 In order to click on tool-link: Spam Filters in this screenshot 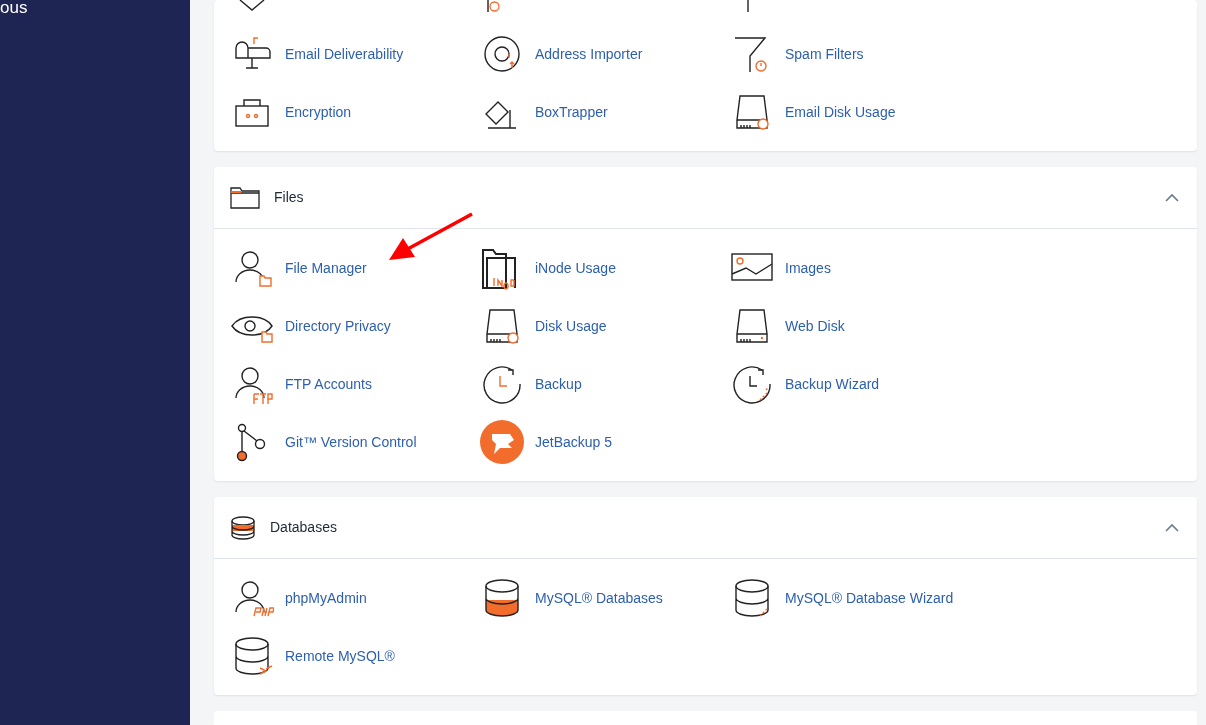, I will do `click(824, 54)`.